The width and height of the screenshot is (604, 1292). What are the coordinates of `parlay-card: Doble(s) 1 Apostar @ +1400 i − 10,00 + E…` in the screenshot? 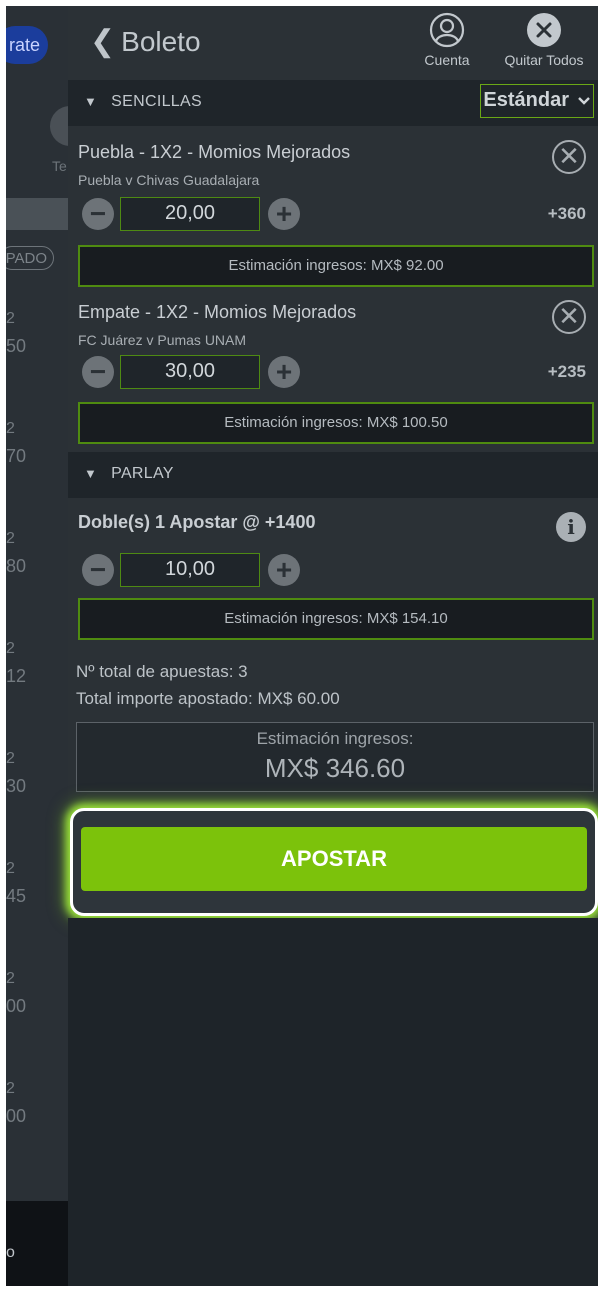 It's located at (333, 573).